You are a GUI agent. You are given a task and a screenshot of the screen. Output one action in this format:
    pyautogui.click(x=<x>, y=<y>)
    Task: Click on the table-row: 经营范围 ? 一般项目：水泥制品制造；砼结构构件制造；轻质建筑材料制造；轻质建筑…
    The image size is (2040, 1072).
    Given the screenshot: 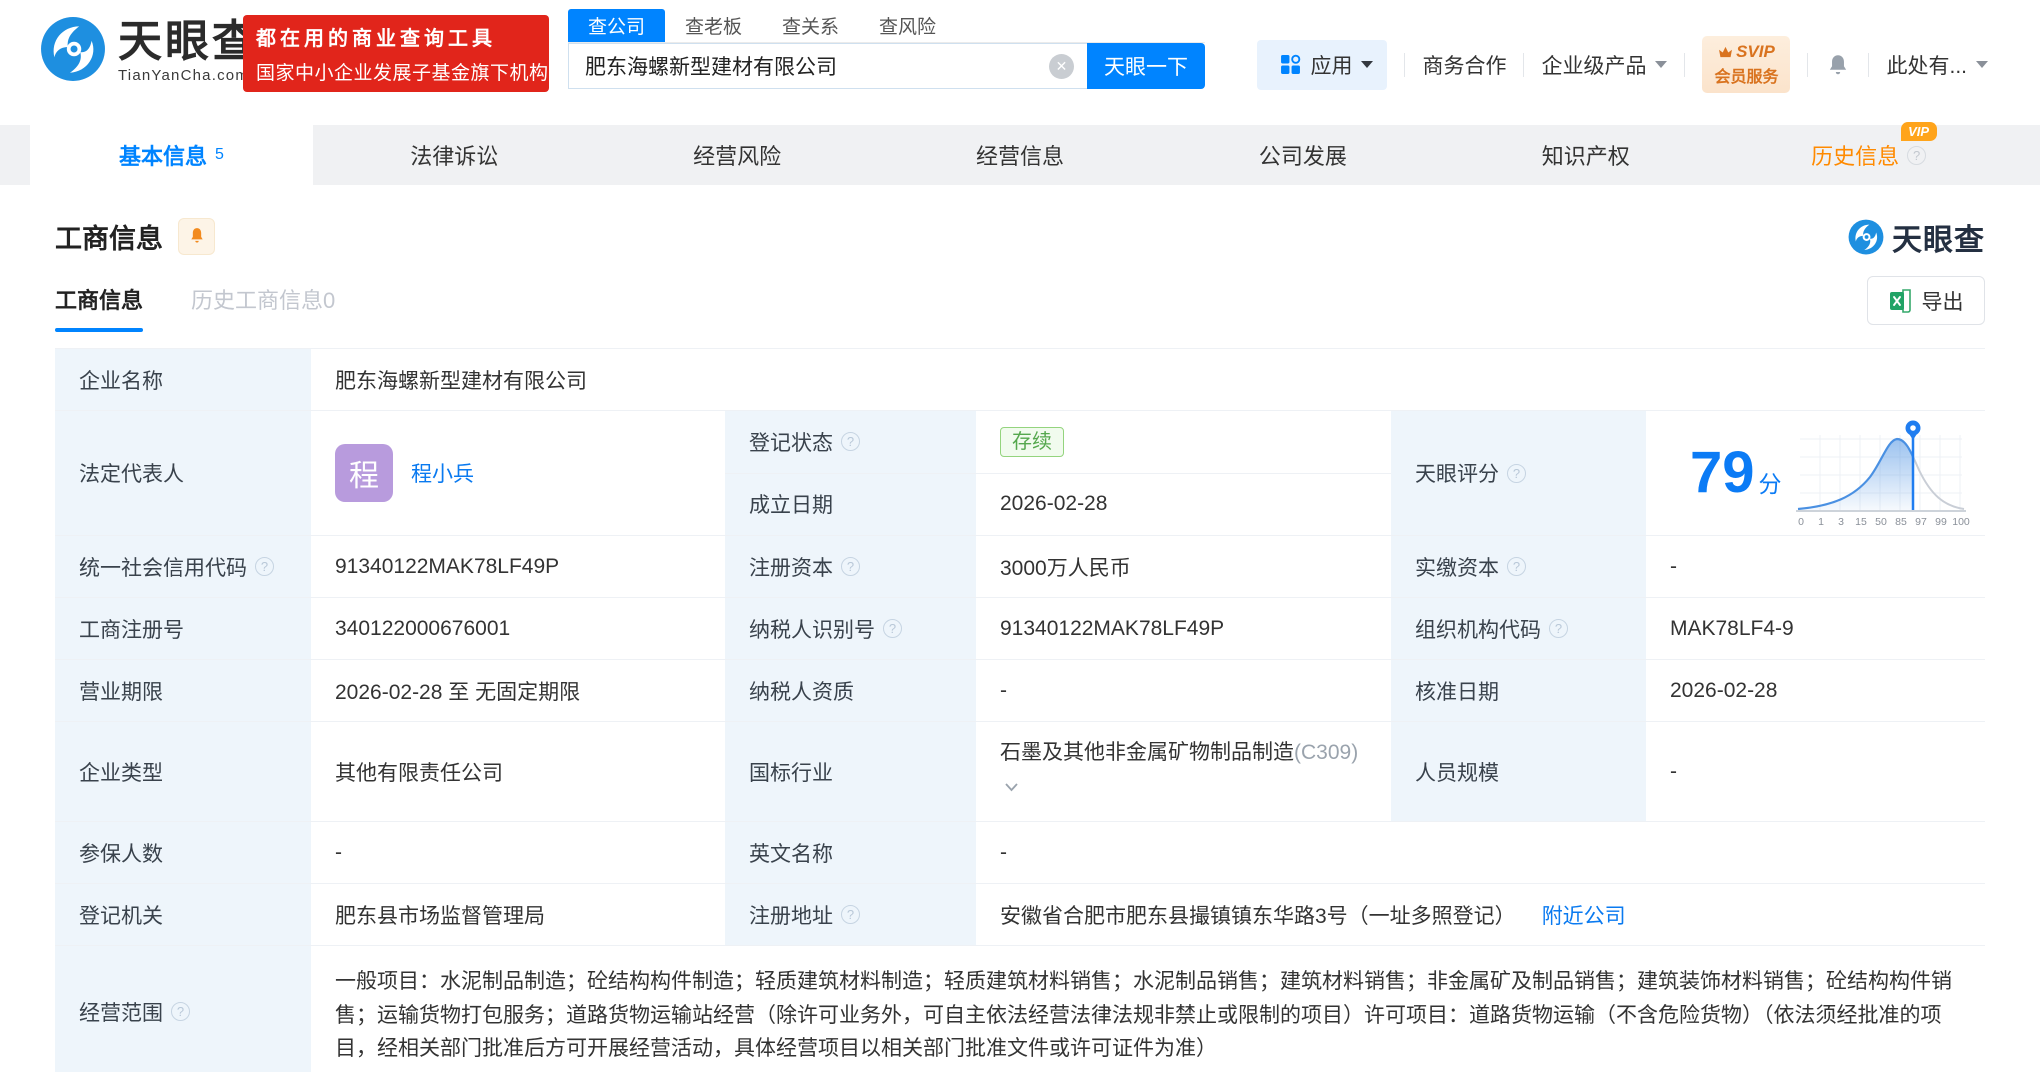 What is the action you would take?
    pyautogui.click(x=1020, y=1009)
    